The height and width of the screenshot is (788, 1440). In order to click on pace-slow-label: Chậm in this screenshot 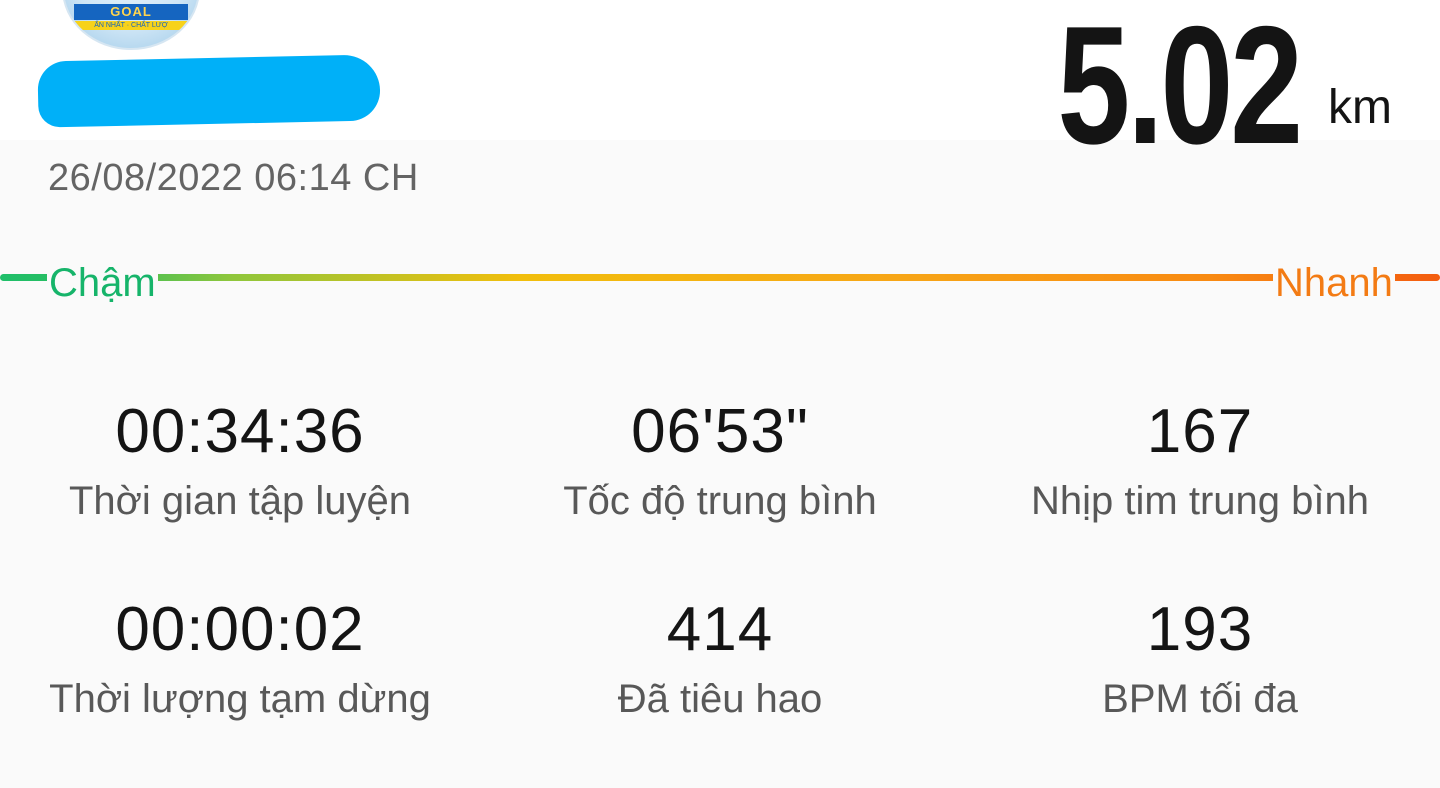, I will do `click(102, 282)`.